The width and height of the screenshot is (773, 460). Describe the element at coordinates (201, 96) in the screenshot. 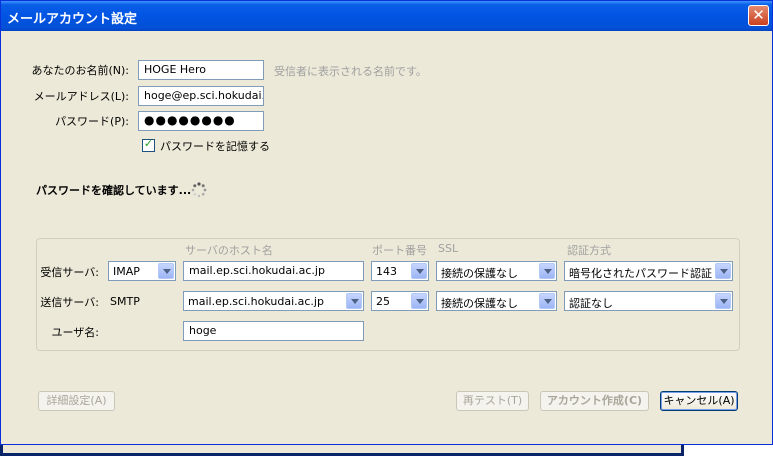

I see `email-input: hoge@ep.sci.hokudai.ac.` at that location.